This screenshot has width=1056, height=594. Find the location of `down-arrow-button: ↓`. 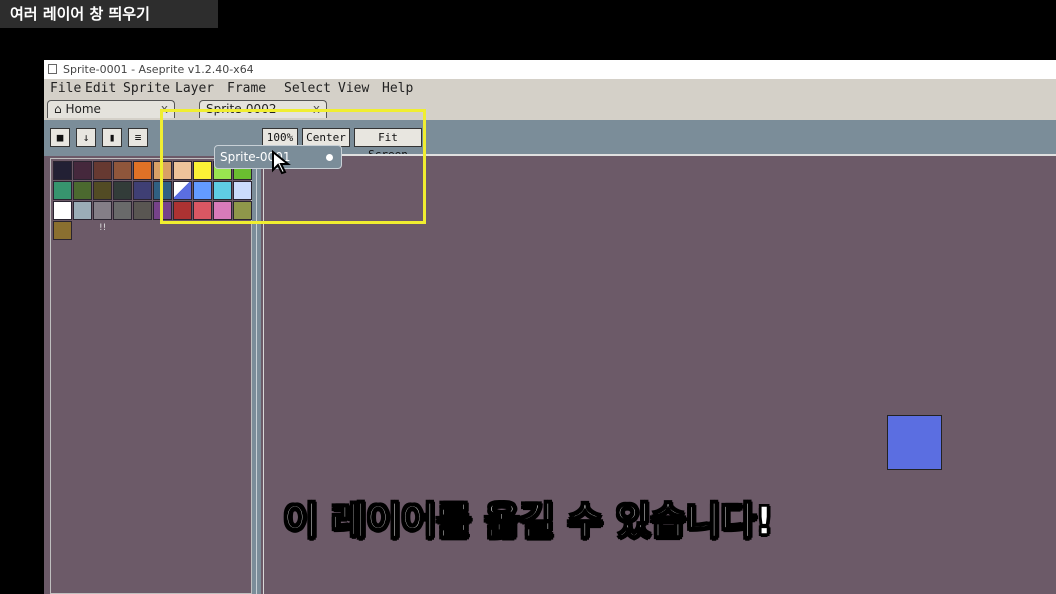

down-arrow-button: ↓ is located at coordinates (86, 137).